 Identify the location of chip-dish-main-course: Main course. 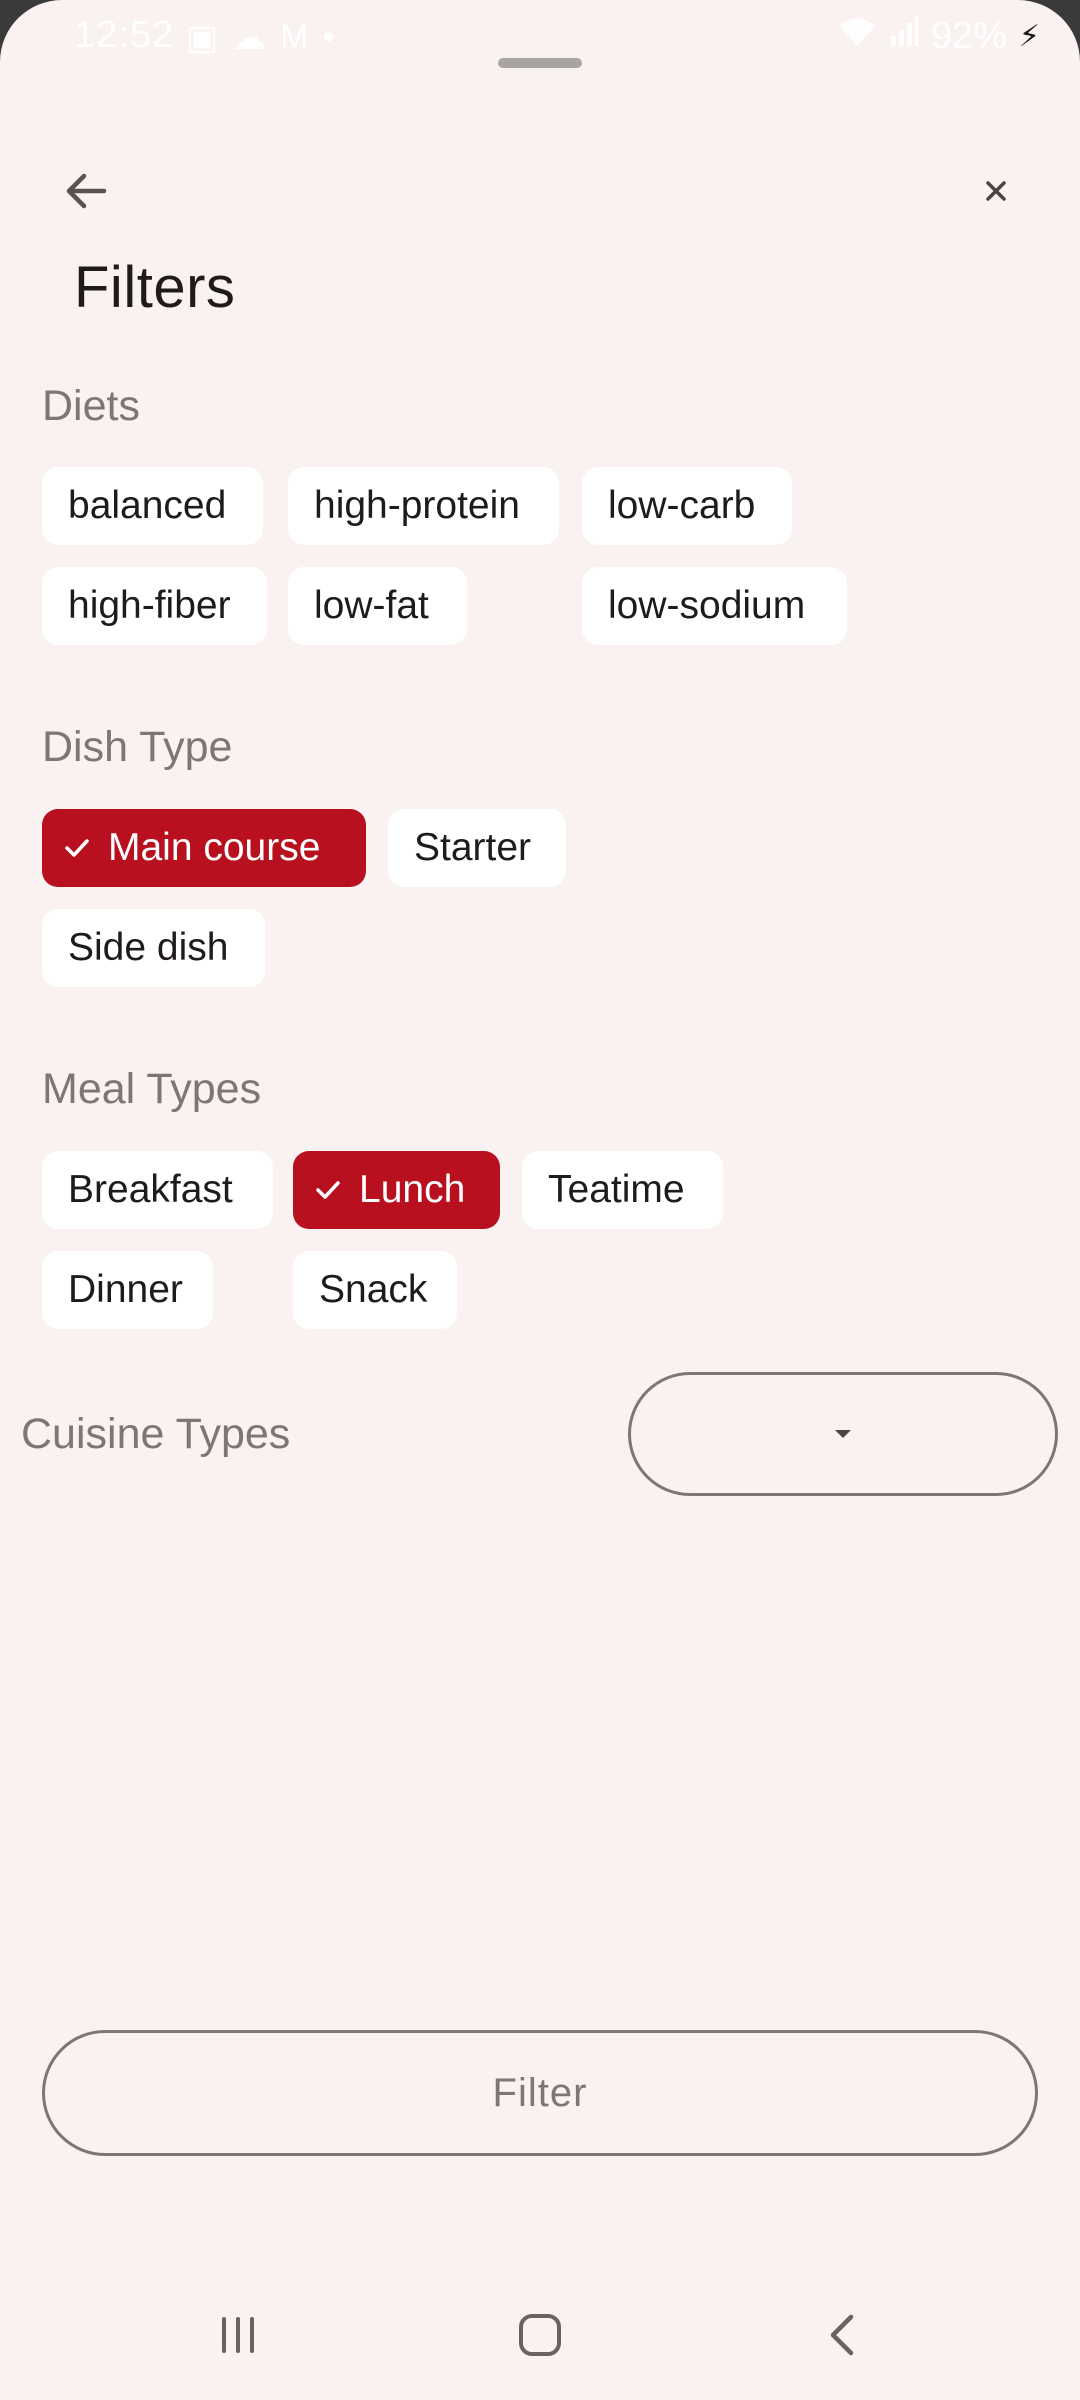
(204, 848).